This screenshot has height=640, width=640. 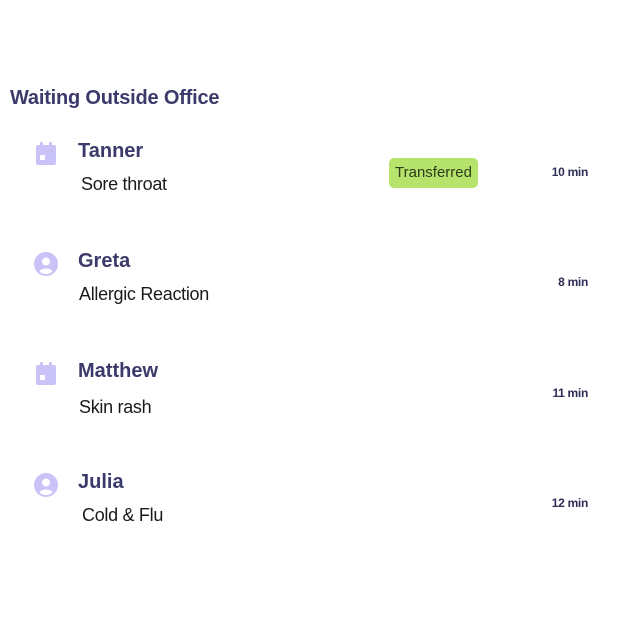 I want to click on patient-name: Tanner, so click(x=111, y=151).